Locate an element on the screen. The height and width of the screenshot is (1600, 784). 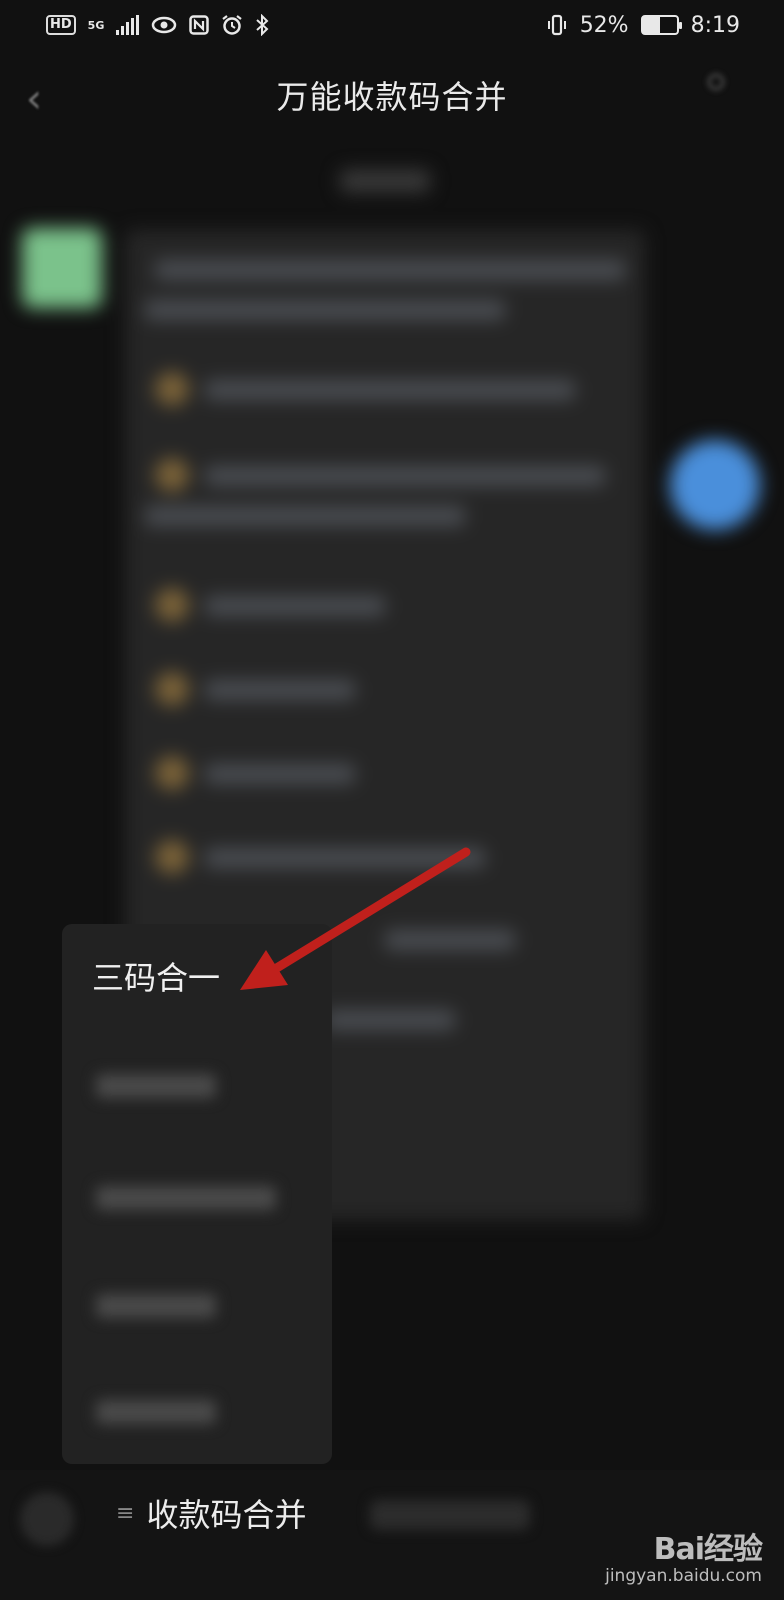
bottom-menu-tab: ≡ 收款码合并 is located at coordinates (211, 1513).